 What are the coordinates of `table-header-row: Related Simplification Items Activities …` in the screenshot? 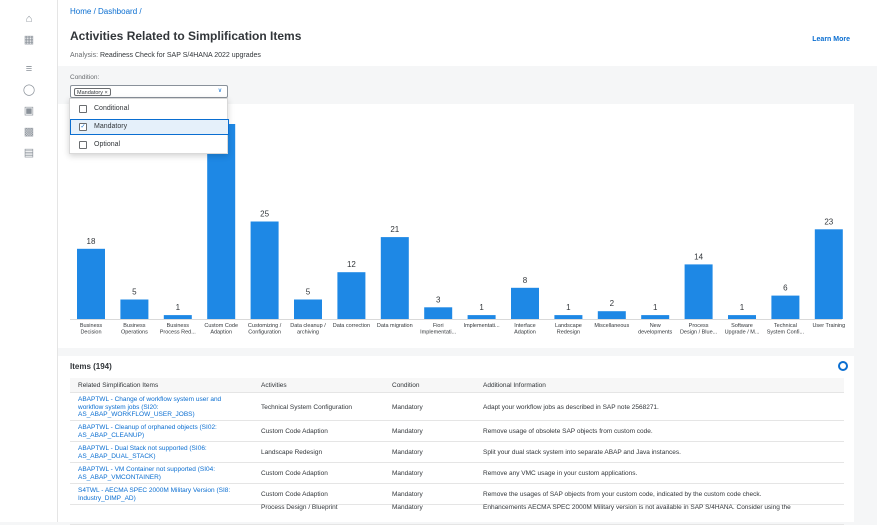 It's located at (457, 385).